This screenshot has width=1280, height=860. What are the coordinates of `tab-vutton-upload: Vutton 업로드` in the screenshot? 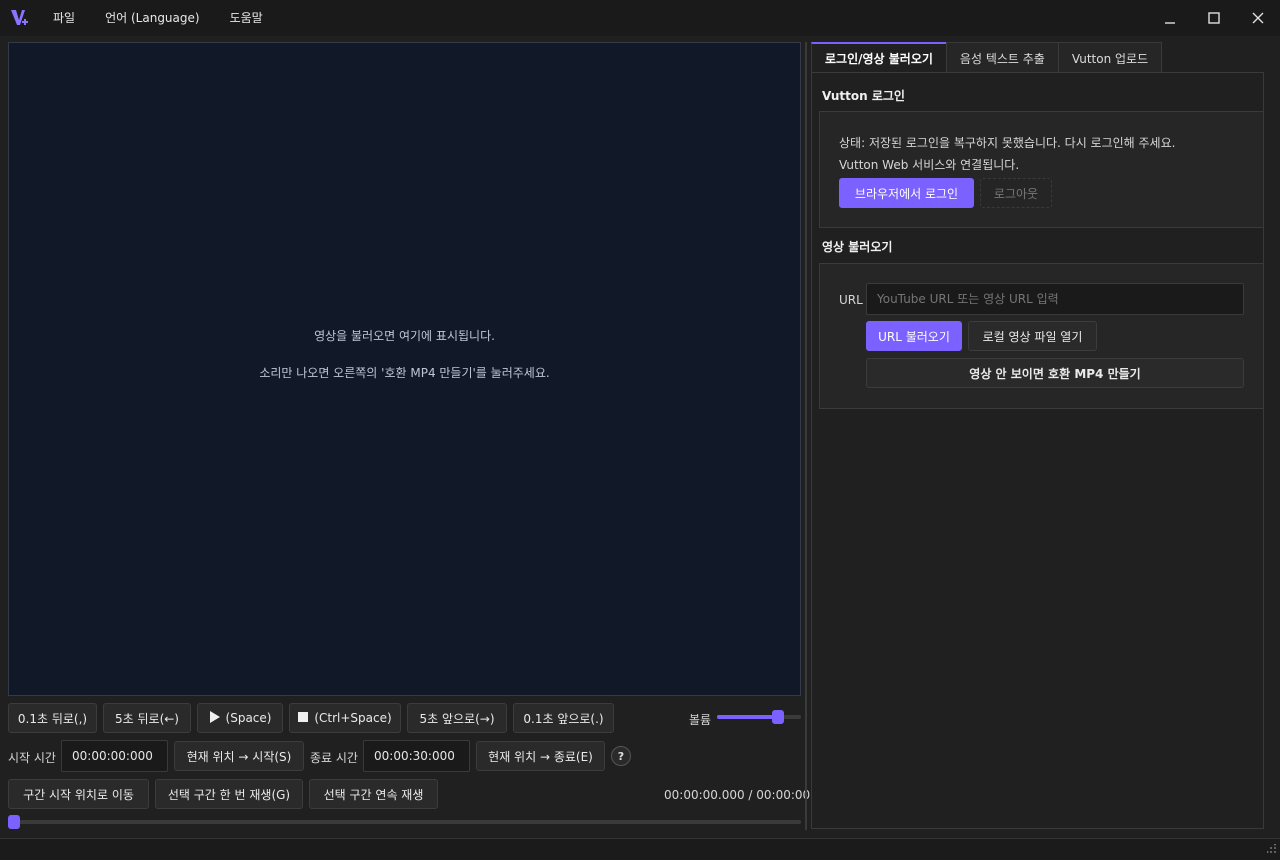 It's located at (1110, 57).